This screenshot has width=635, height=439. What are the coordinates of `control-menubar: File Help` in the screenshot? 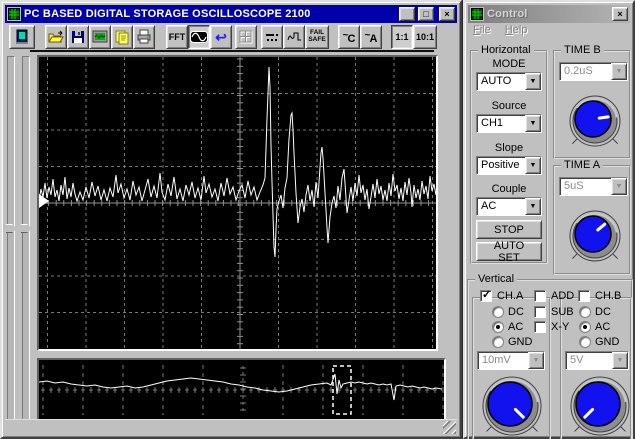 It's located at (498, 32).